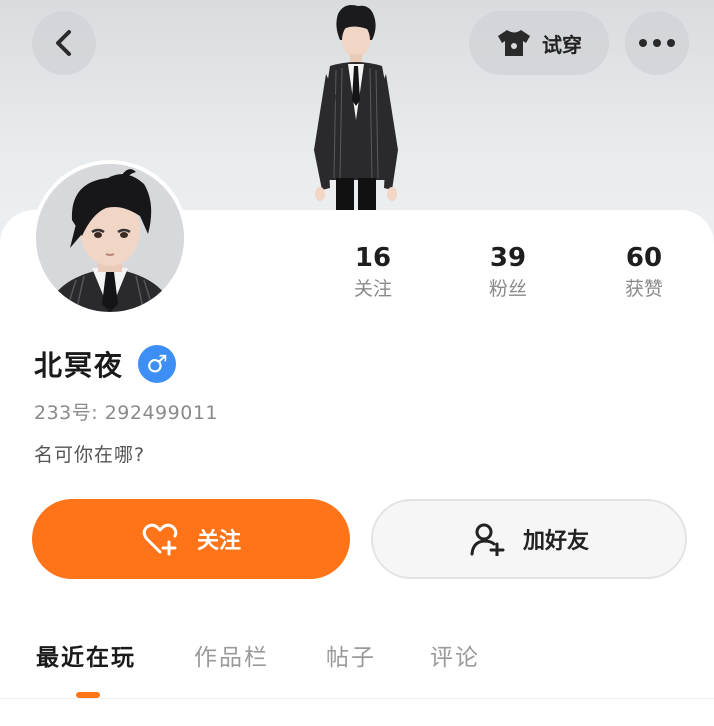 This screenshot has width=714, height=726. What do you see at coordinates (555, 541) in the screenshot?
I see `add-friend-label: 加好友` at bounding box center [555, 541].